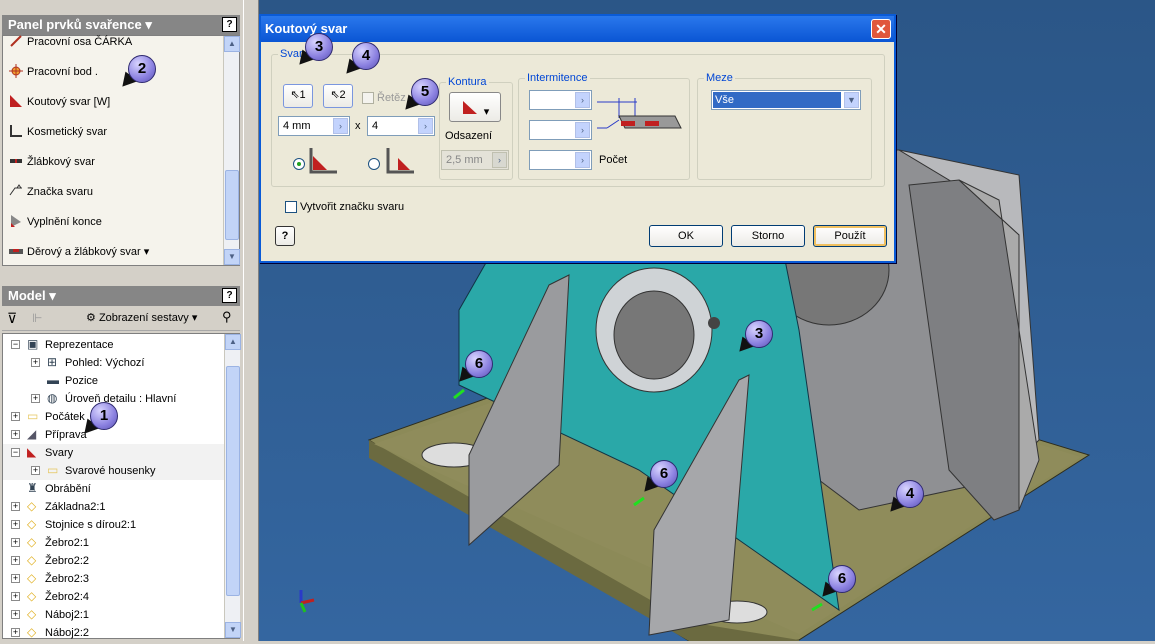 This screenshot has height=644, width=1155. Describe the element at coordinates (12, 318) in the screenshot. I see `filter-icon: ⊽` at that location.